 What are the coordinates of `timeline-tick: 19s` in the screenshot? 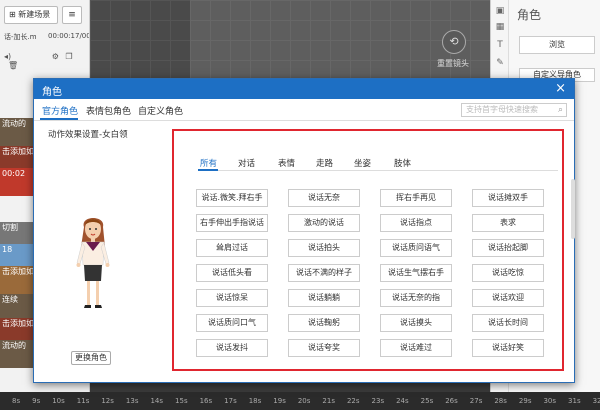 It's located at (279, 401).